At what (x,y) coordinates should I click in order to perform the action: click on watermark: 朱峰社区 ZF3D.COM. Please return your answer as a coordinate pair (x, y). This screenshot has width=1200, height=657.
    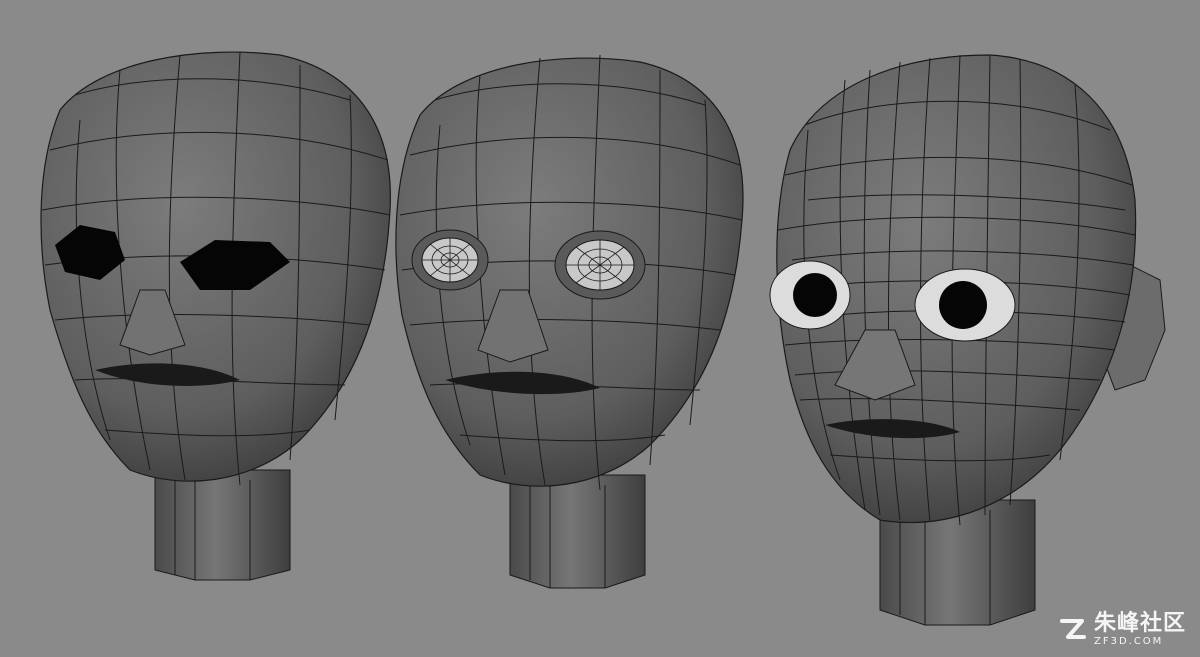
    Looking at the image, I should click on (1122, 630).